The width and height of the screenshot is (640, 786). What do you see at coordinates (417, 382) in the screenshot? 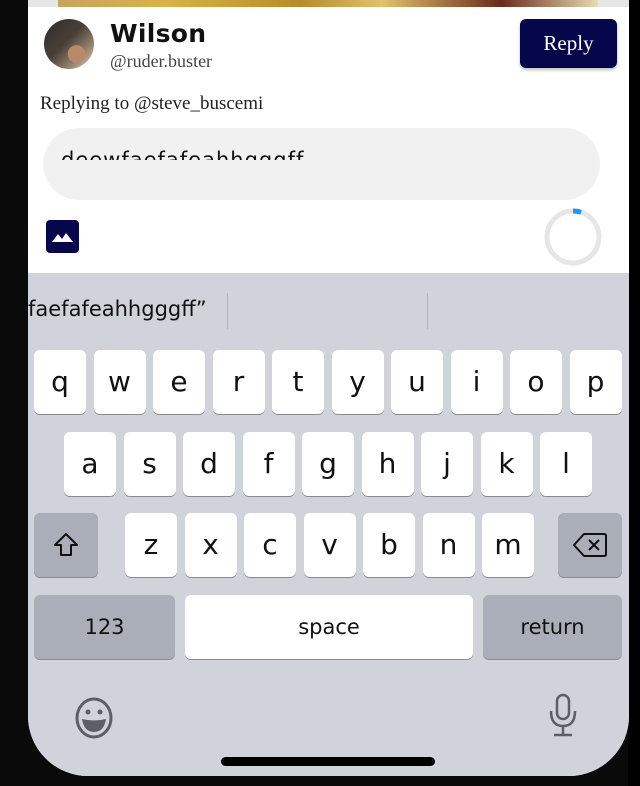
I see `key-u: u` at bounding box center [417, 382].